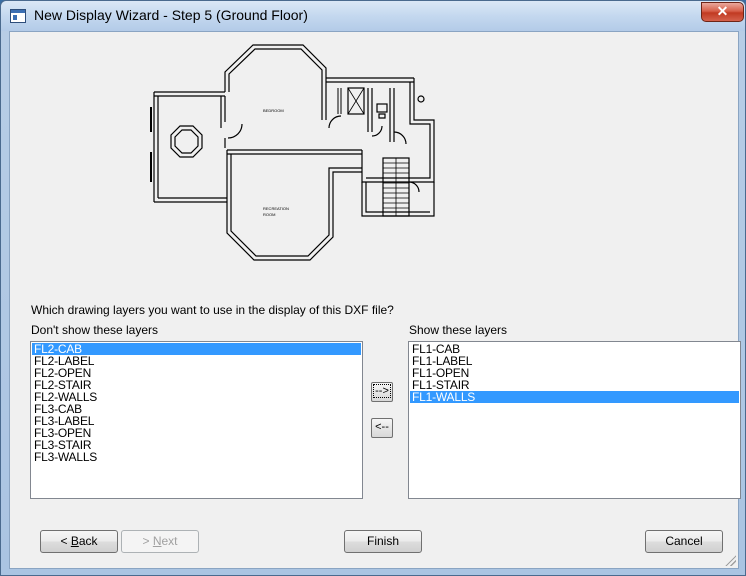 The image size is (746, 576). What do you see at coordinates (684, 541) in the screenshot?
I see `cancel-button: Cancel` at bounding box center [684, 541].